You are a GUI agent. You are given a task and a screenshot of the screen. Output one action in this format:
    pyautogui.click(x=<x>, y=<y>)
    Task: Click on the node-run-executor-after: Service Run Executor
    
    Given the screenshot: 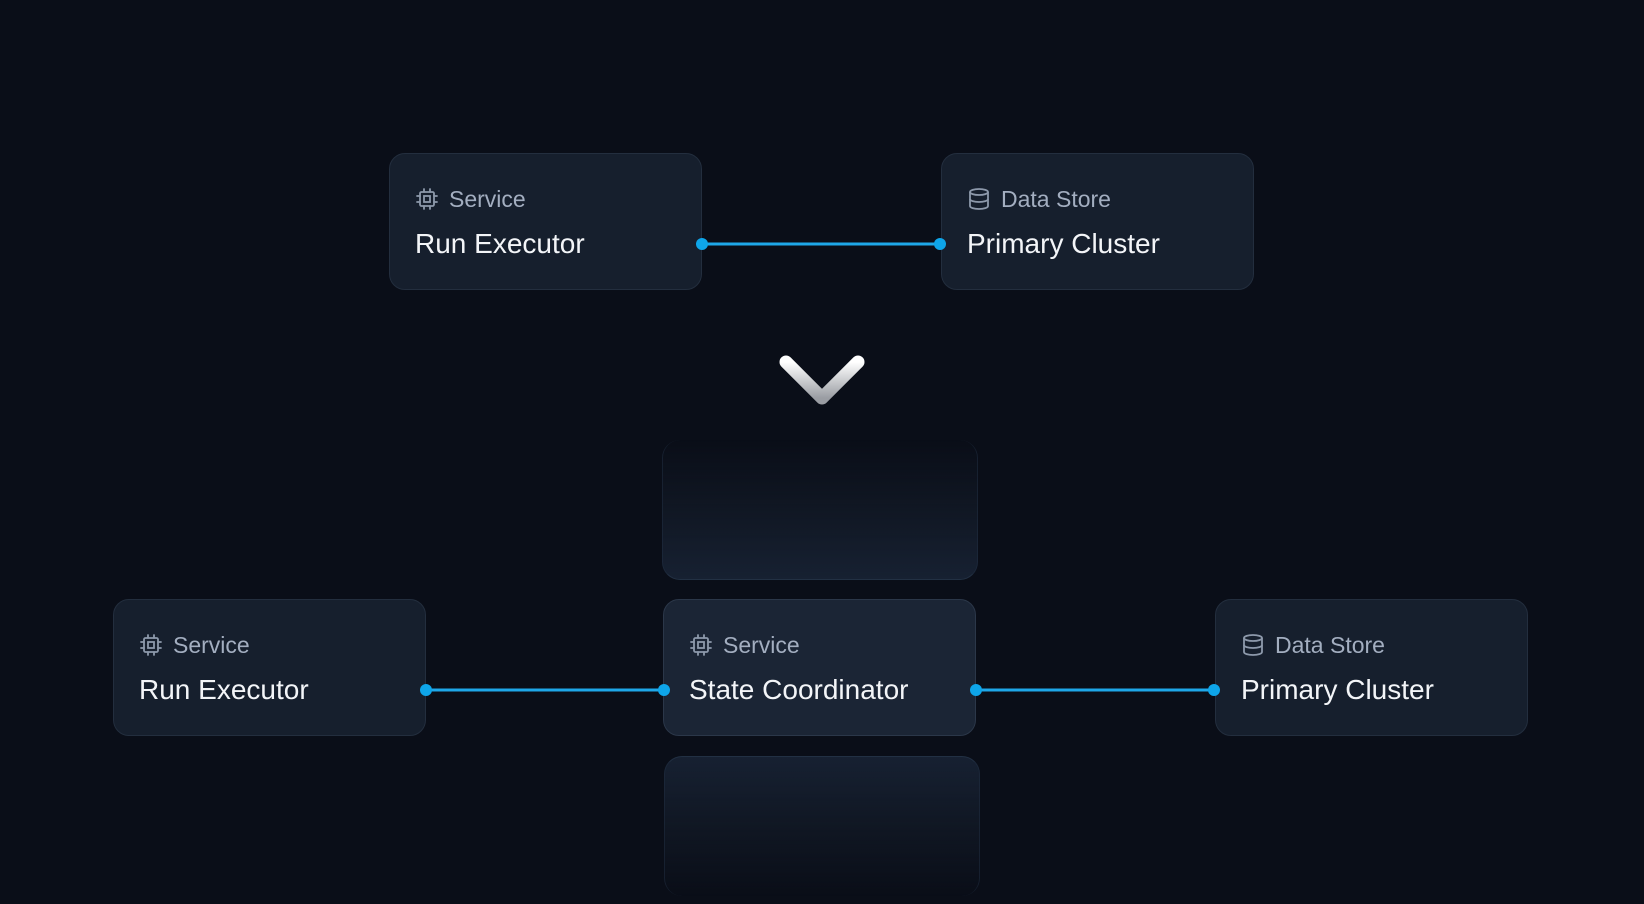 What is the action you would take?
    pyautogui.click(x=269, y=667)
    